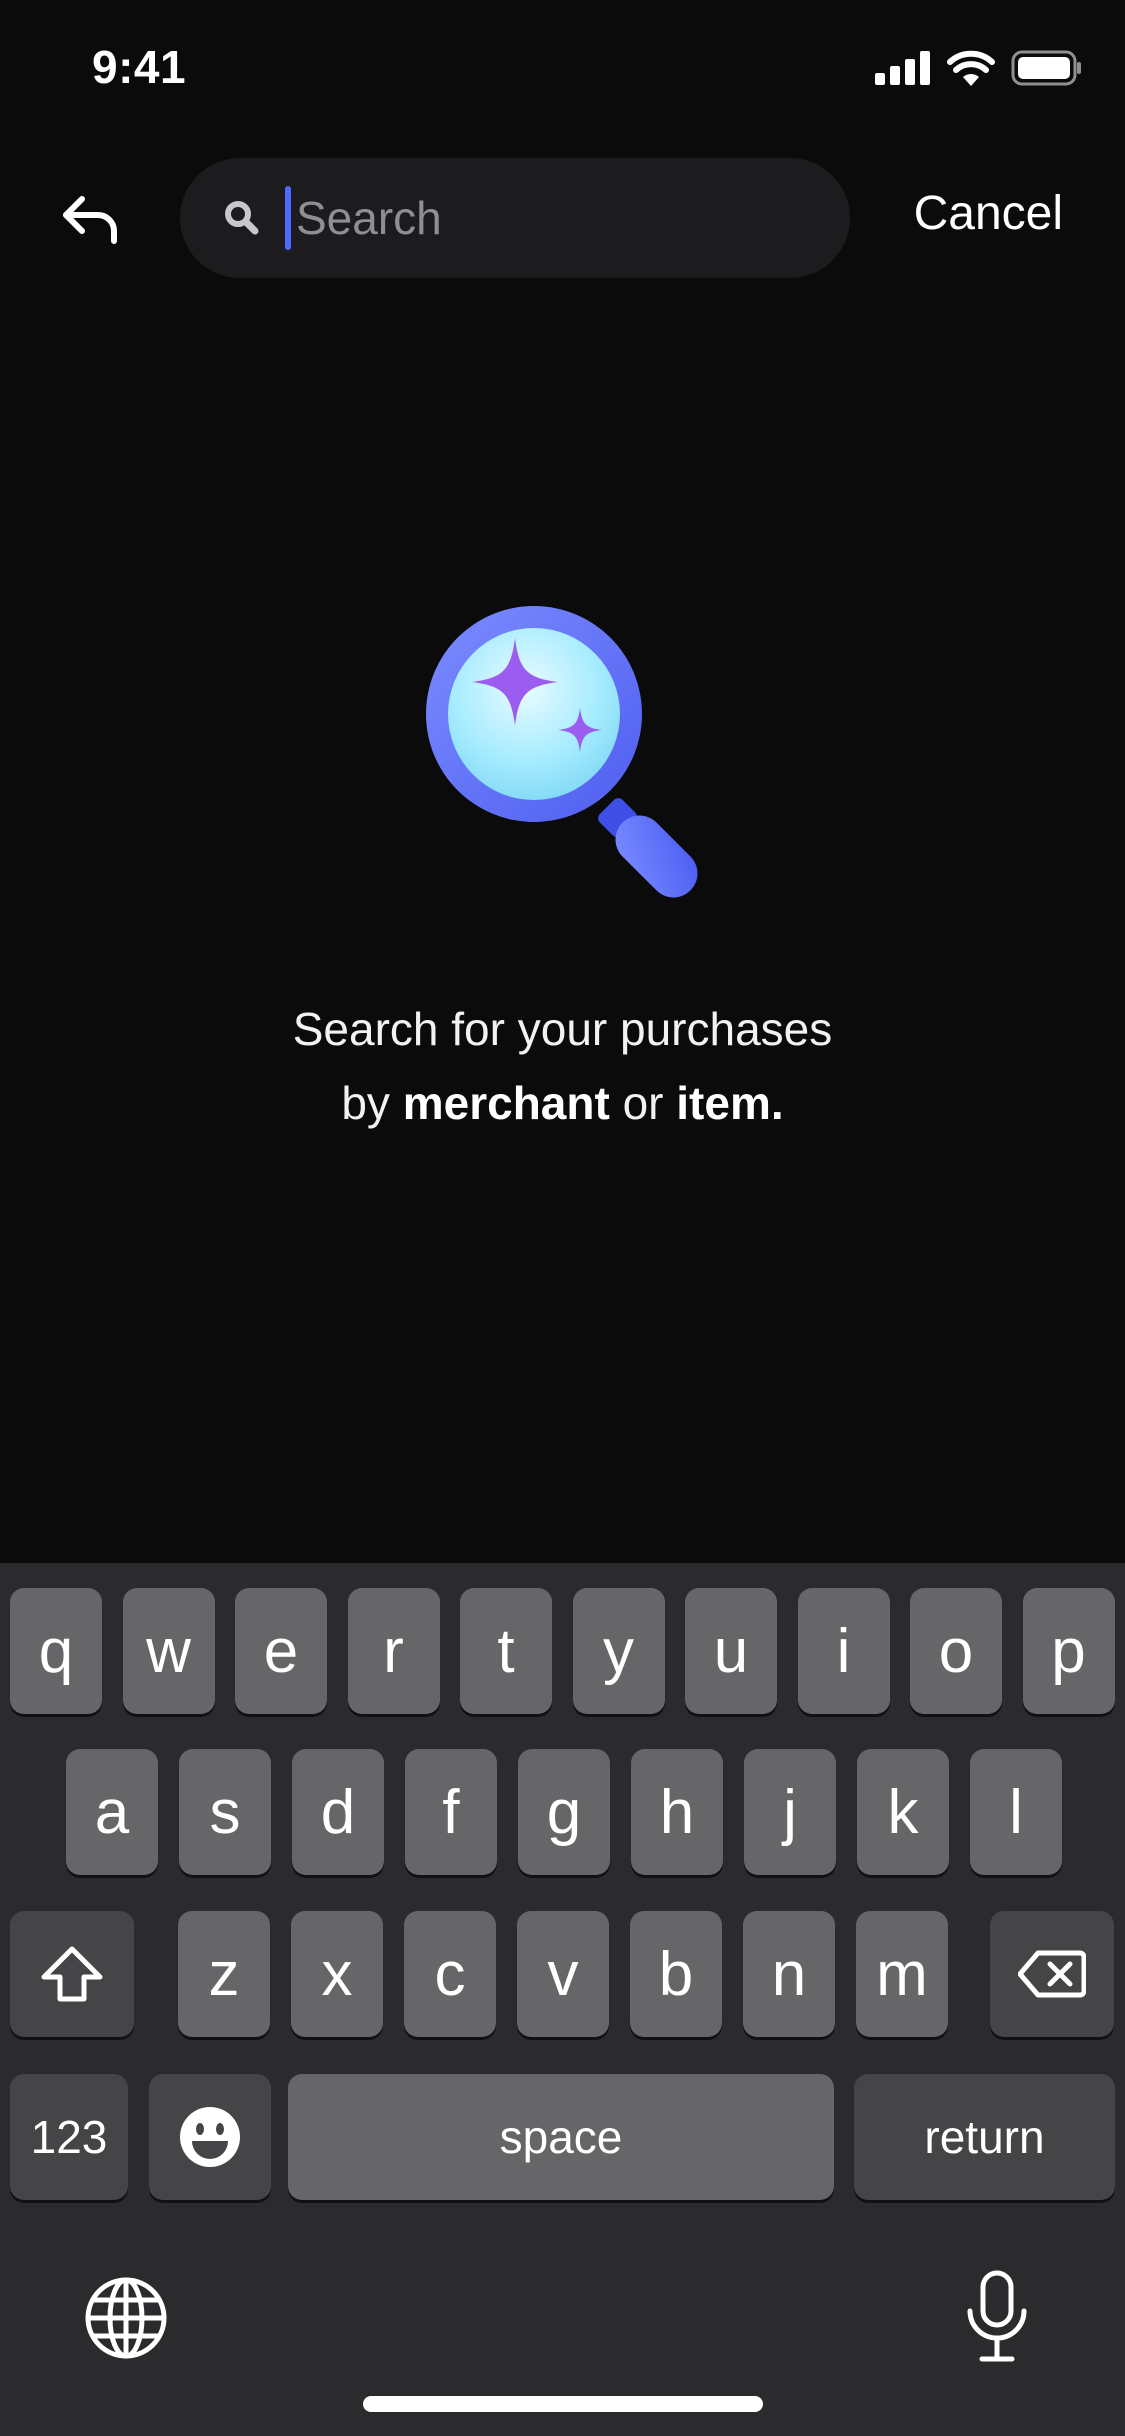 The width and height of the screenshot is (1125, 2436). I want to click on key-r: r, so click(393, 1651).